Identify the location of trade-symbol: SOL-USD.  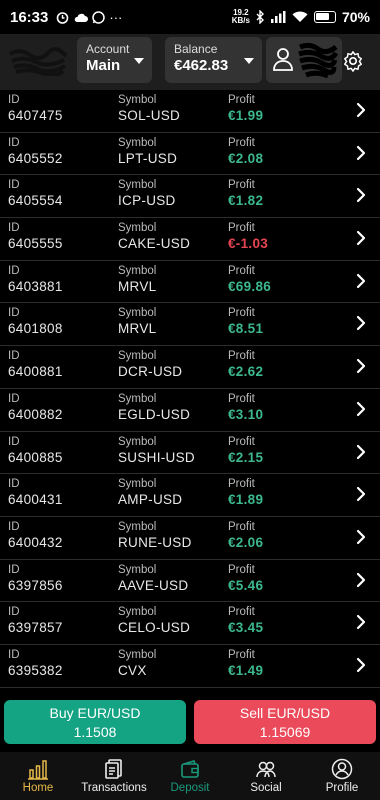
(149, 115).